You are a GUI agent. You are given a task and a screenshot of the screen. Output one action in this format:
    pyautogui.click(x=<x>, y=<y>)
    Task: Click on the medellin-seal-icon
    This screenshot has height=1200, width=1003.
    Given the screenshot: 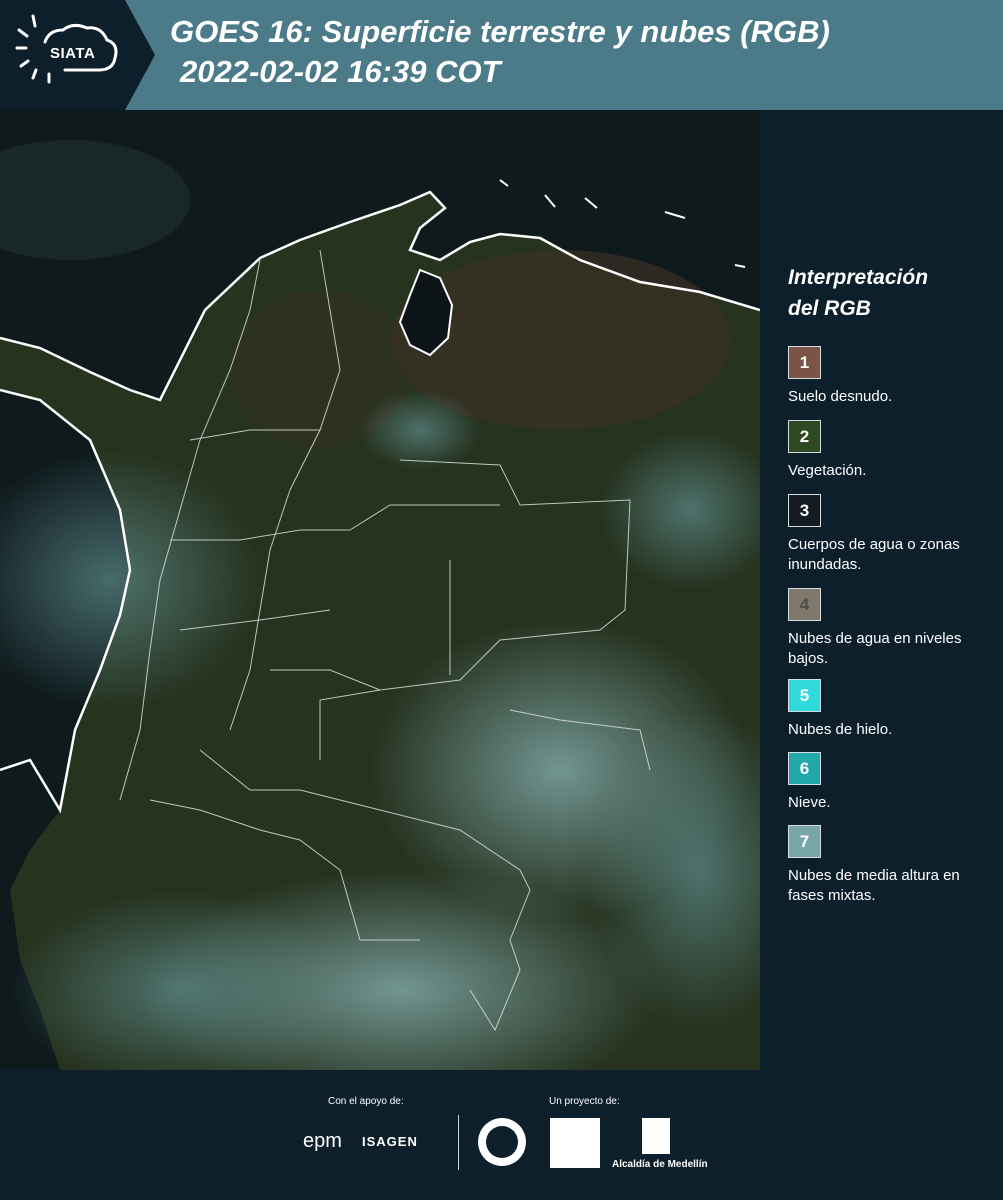 What is the action you would take?
    pyautogui.click(x=502, y=1142)
    